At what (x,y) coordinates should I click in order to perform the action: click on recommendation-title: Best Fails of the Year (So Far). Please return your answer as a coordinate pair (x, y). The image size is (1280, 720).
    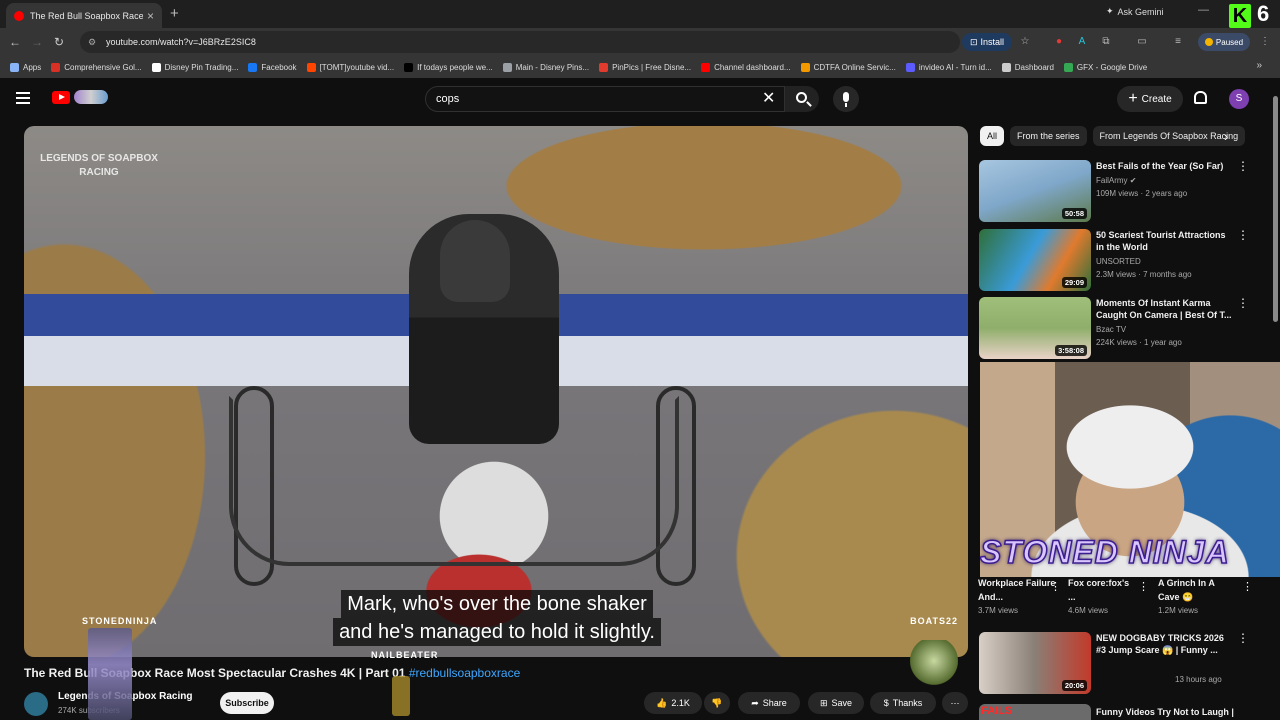
    Looking at the image, I should click on (1165, 166).